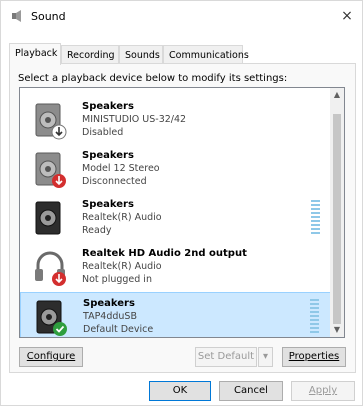  I want to click on properties-button: Properties, so click(314, 357).